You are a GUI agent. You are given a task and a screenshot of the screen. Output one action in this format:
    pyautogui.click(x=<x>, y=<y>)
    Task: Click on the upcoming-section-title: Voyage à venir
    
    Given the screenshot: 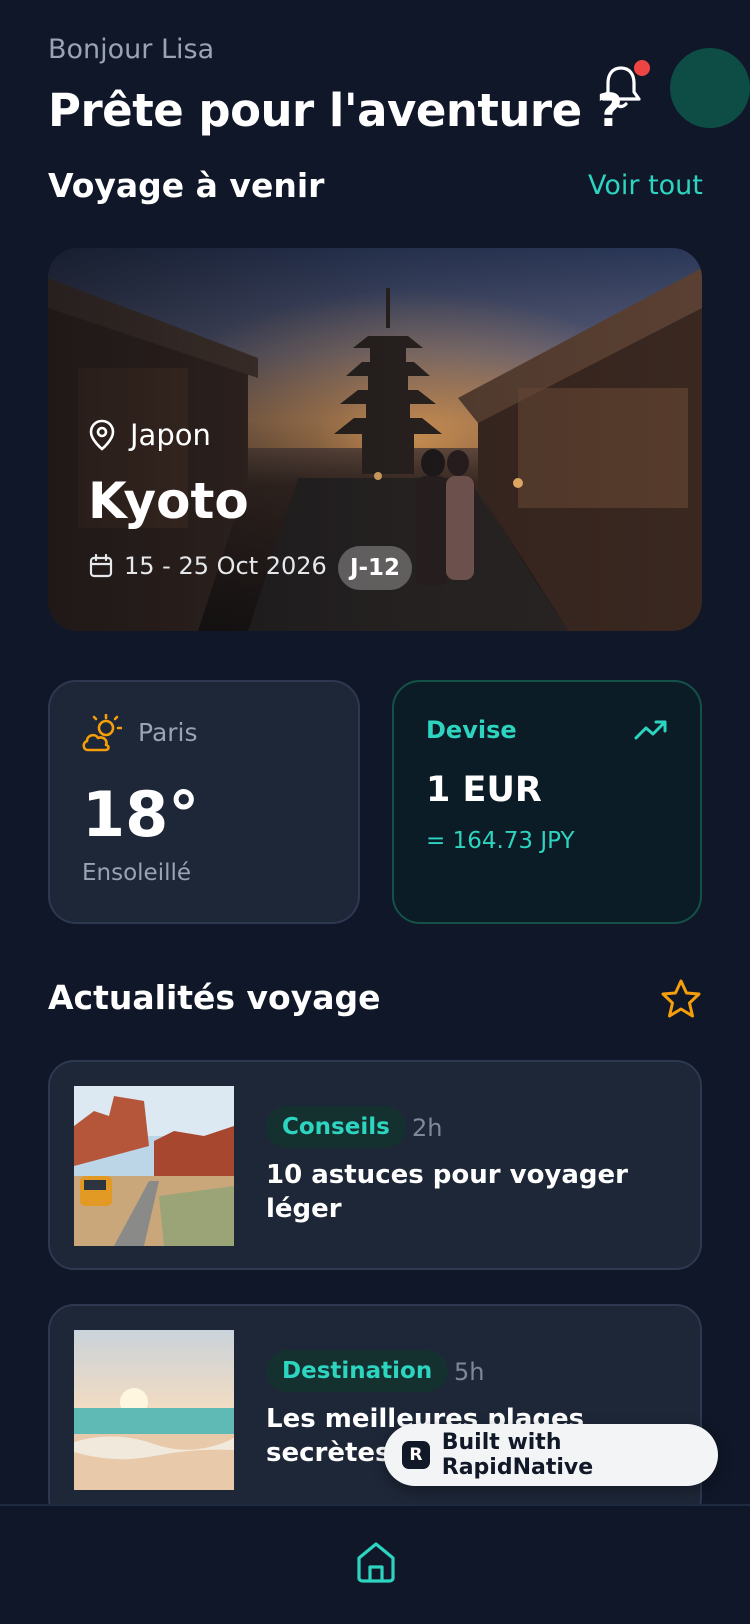 What is the action you would take?
    pyautogui.click(x=186, y=185)
    